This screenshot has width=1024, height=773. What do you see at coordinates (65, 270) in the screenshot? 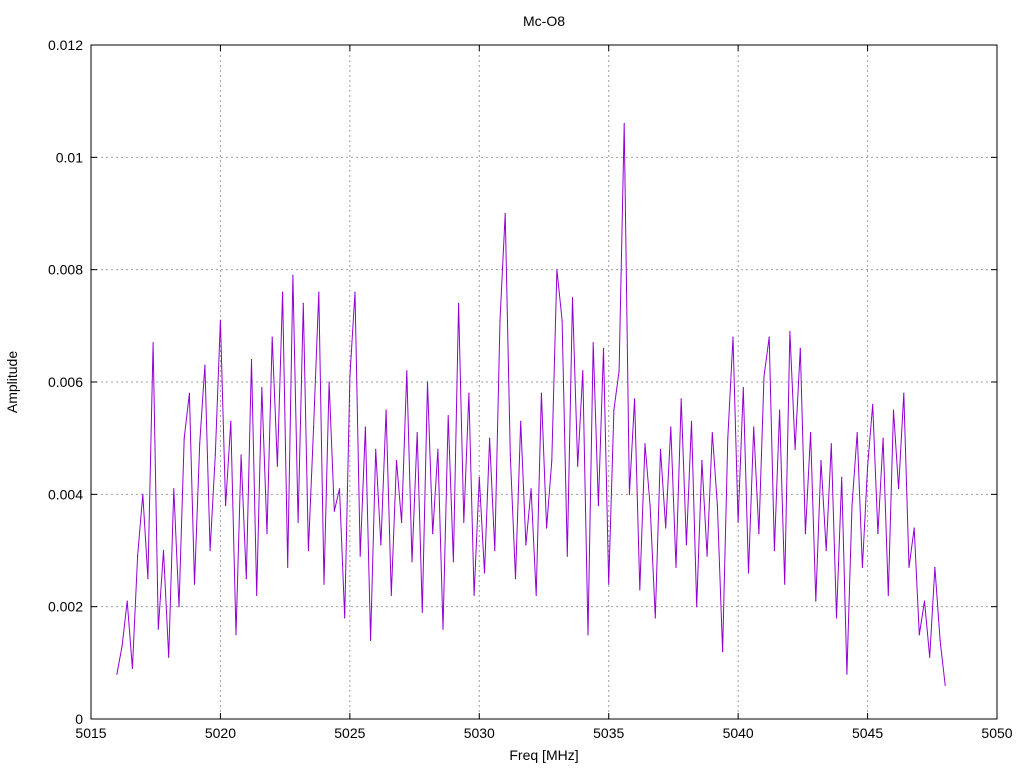
I see `y-tick-label: 0.008` at bounding box center [65, 270].